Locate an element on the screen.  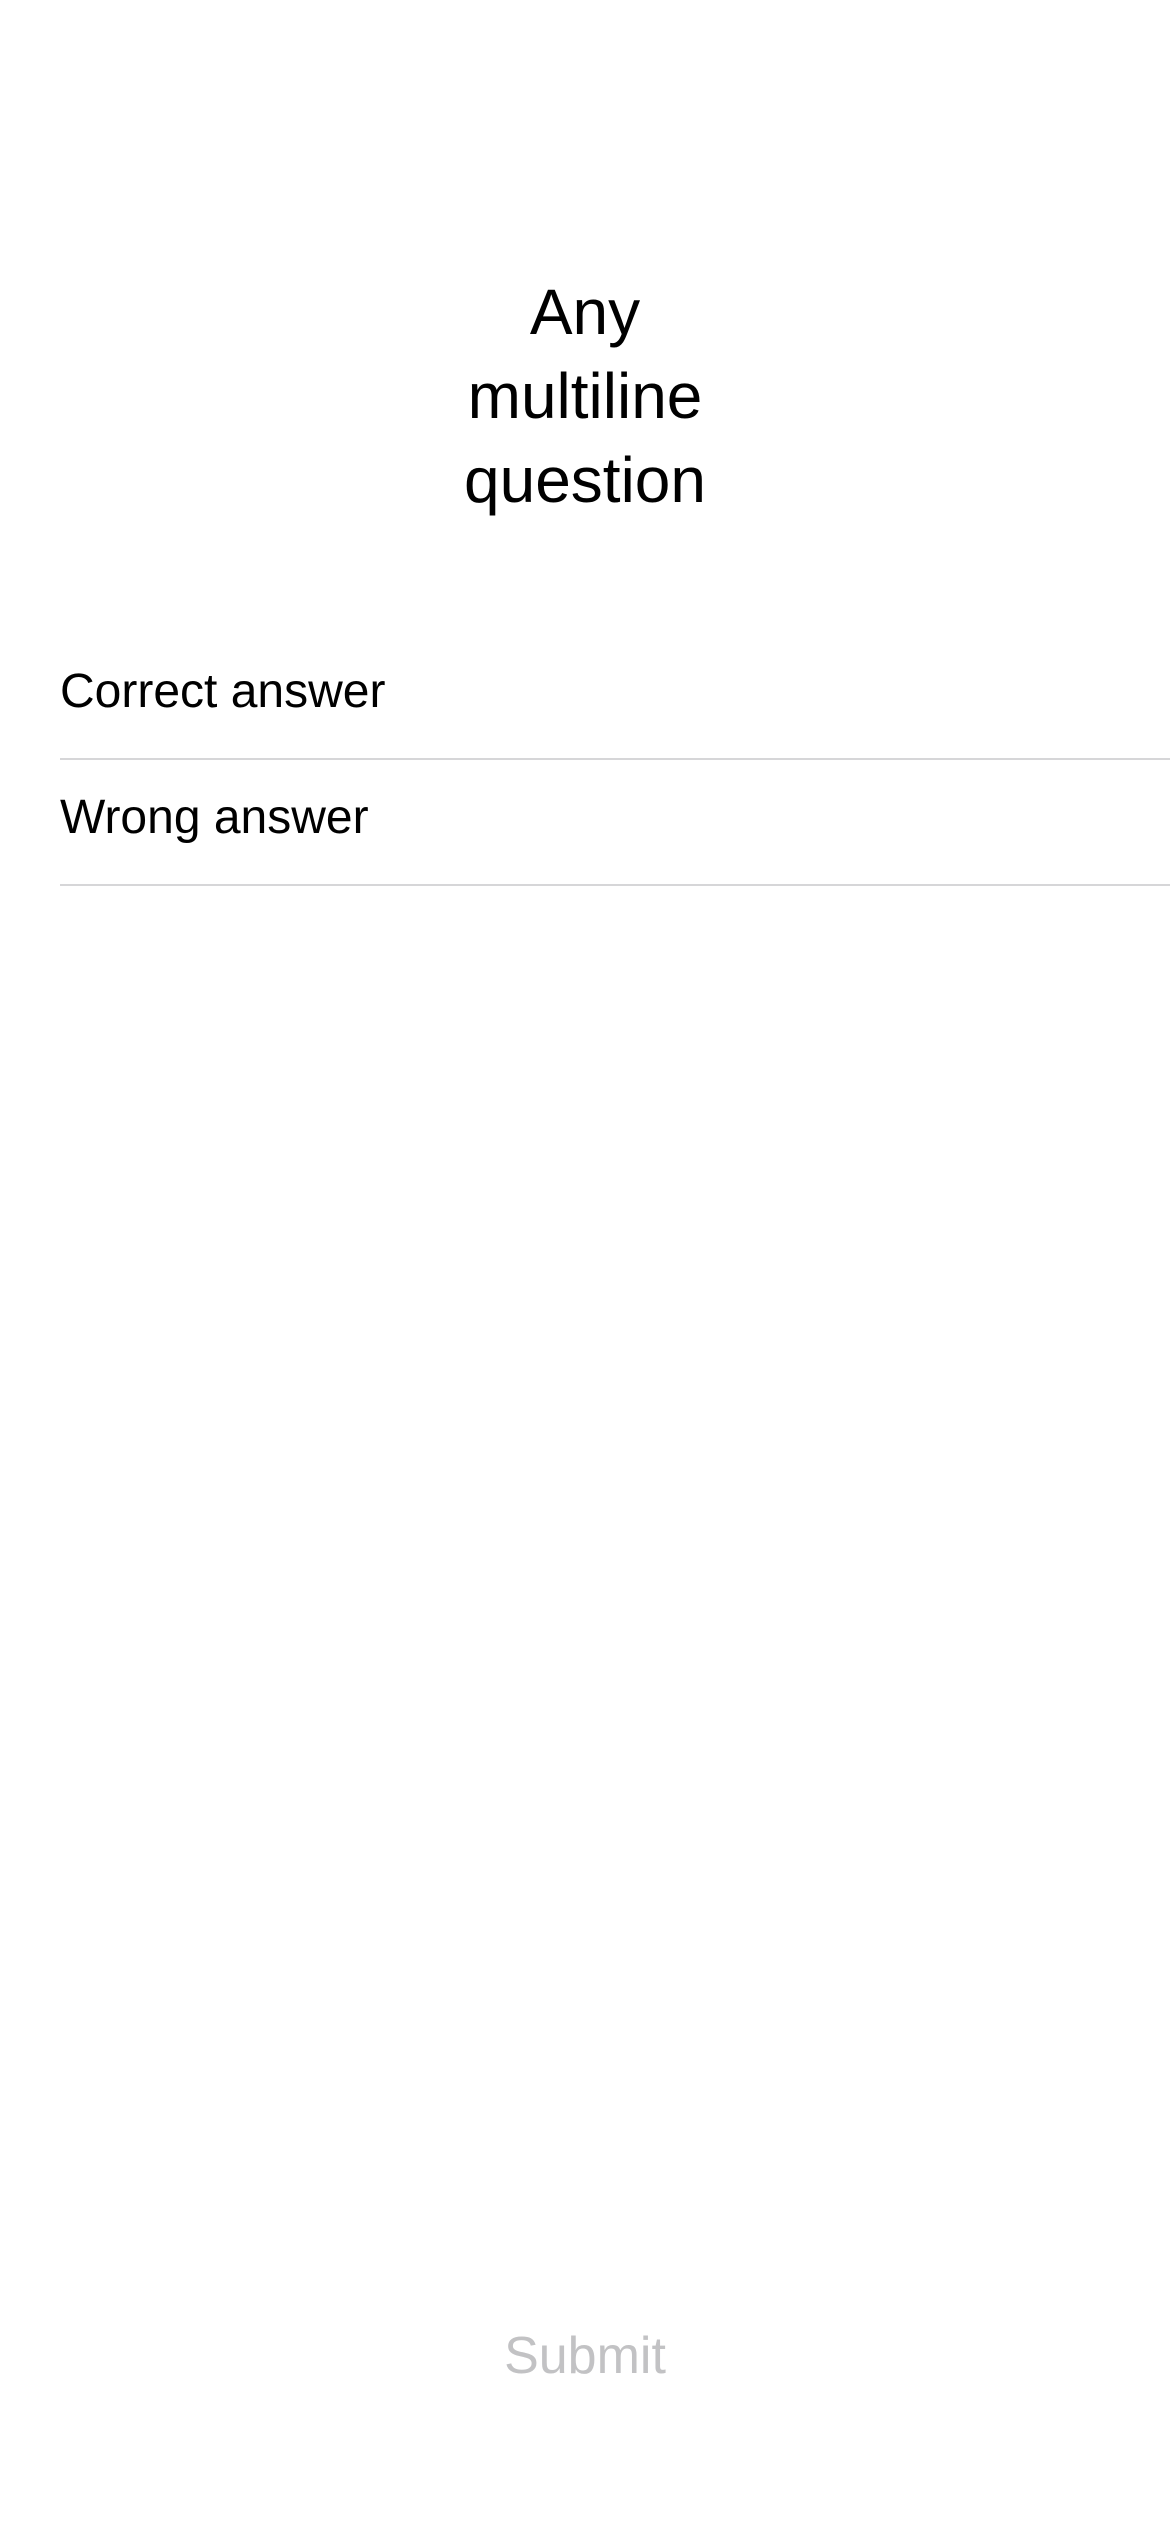
question-line-2: multiline is located at coordinates (585, 396).